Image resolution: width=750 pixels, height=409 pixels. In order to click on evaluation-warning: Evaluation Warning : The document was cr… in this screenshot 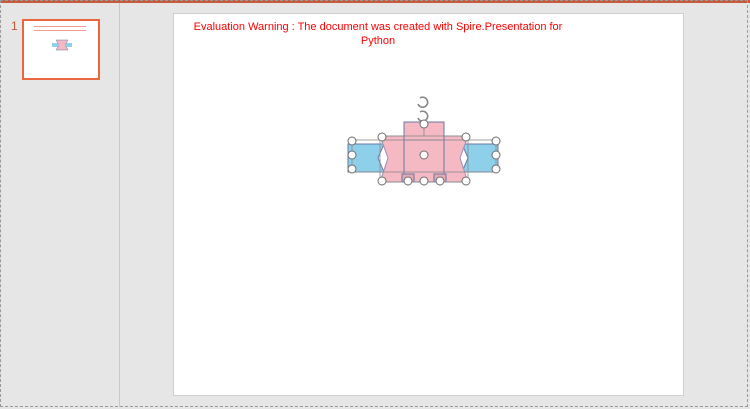, I will do `click(378, 34)`.